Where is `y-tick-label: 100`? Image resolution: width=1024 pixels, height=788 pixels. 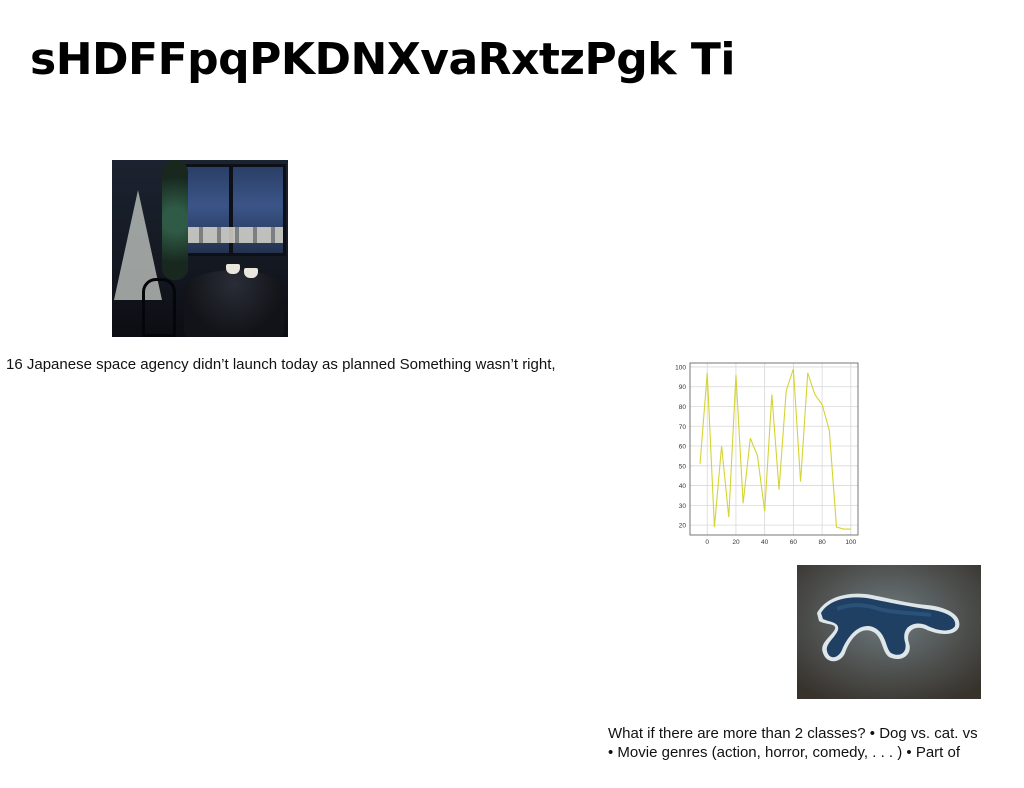 y-tick-label: 100 is located at coordinates (680, 367).